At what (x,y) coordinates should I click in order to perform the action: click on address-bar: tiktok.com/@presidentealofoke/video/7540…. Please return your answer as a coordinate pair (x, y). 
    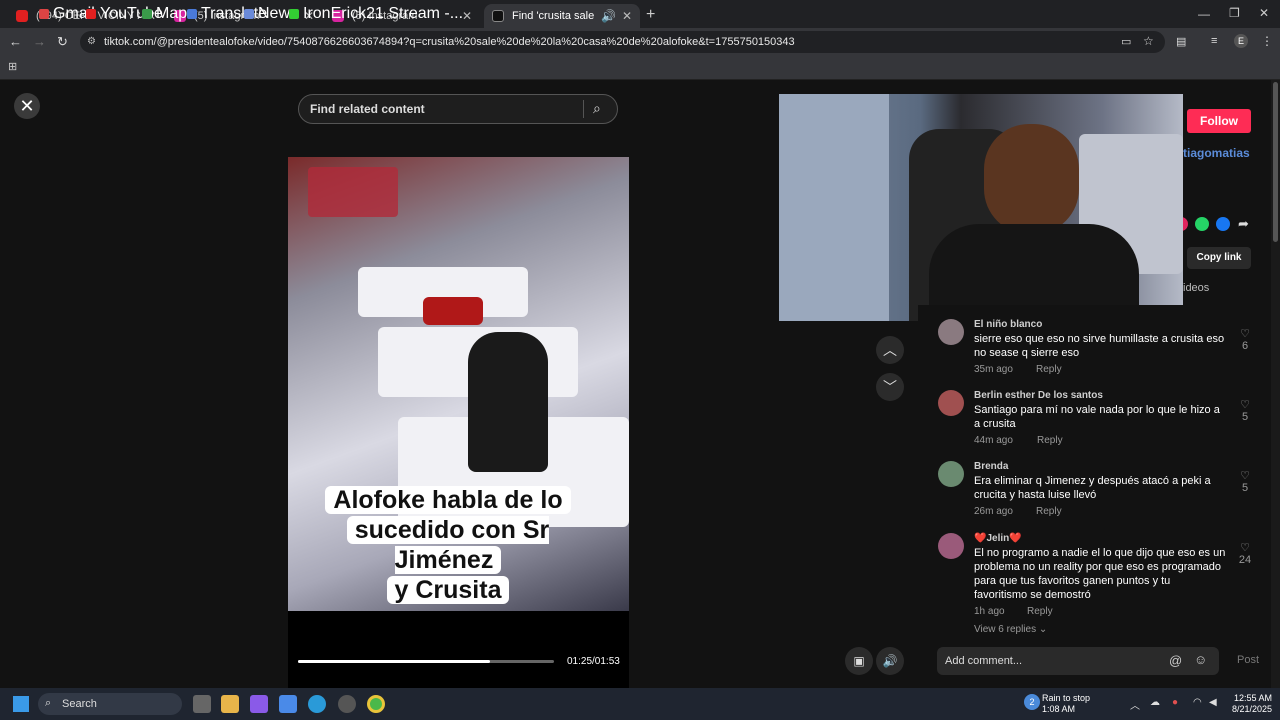
    Looking at the image, I should click on (622, 42).